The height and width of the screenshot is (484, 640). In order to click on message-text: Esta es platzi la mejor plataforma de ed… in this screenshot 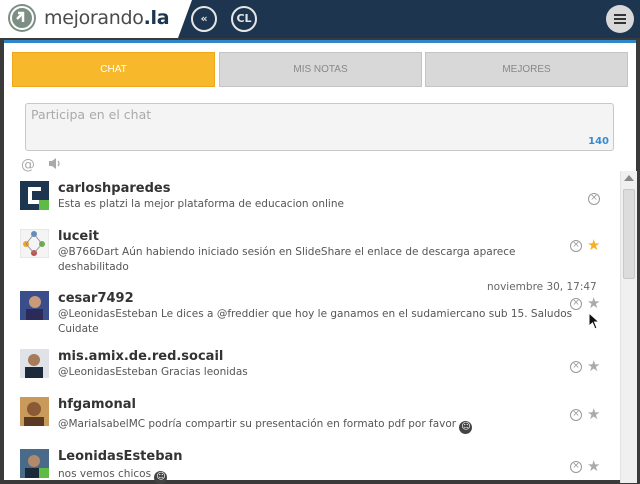, I will do `click(201, 204)`.